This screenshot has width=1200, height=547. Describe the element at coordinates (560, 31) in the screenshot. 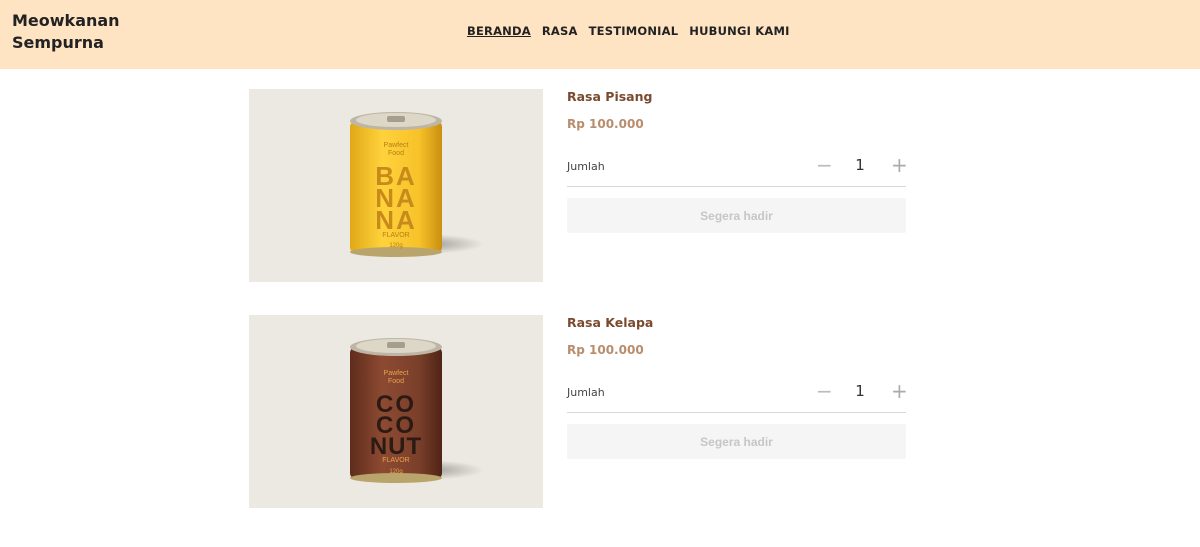

I see `nav-rasa: RASA` at that location.